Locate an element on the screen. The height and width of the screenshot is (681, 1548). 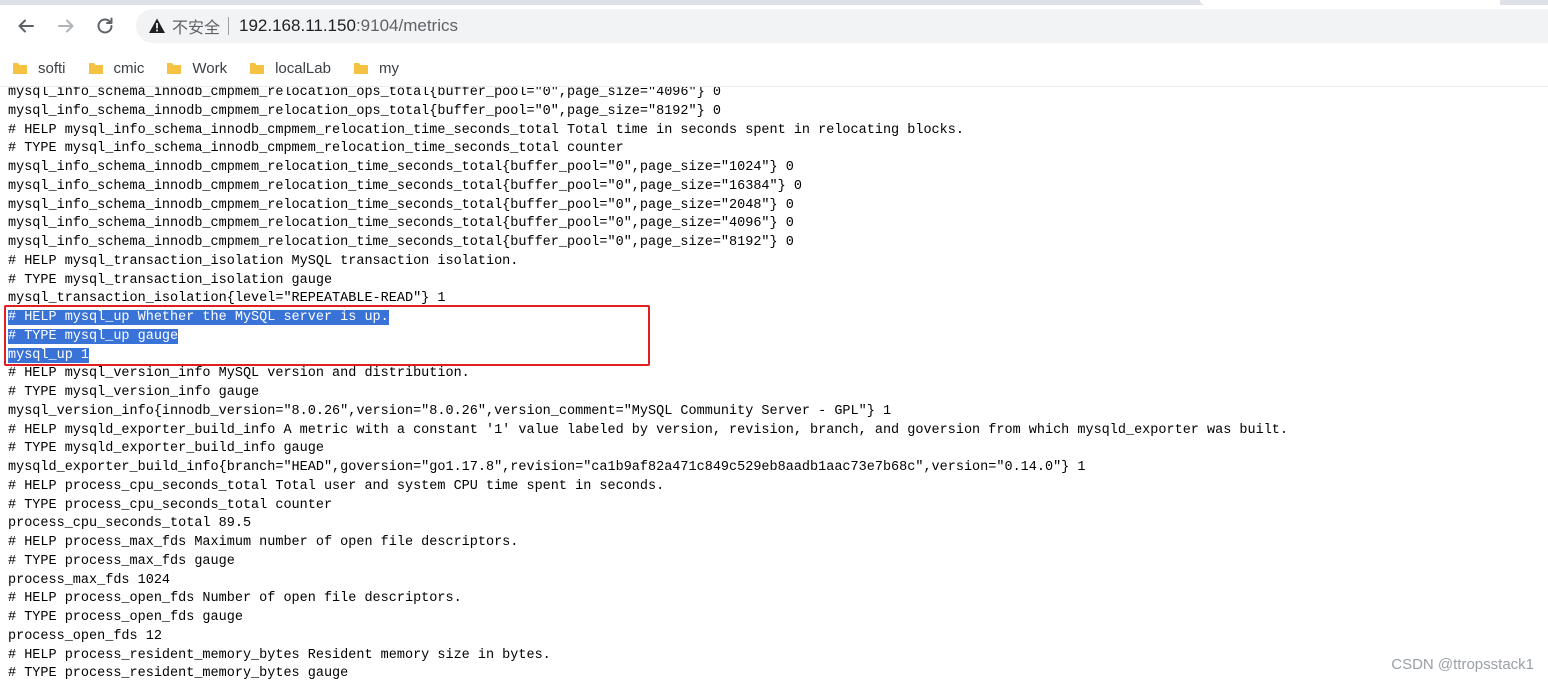
bookmark-label: softi is located at coordinates (52, 68).